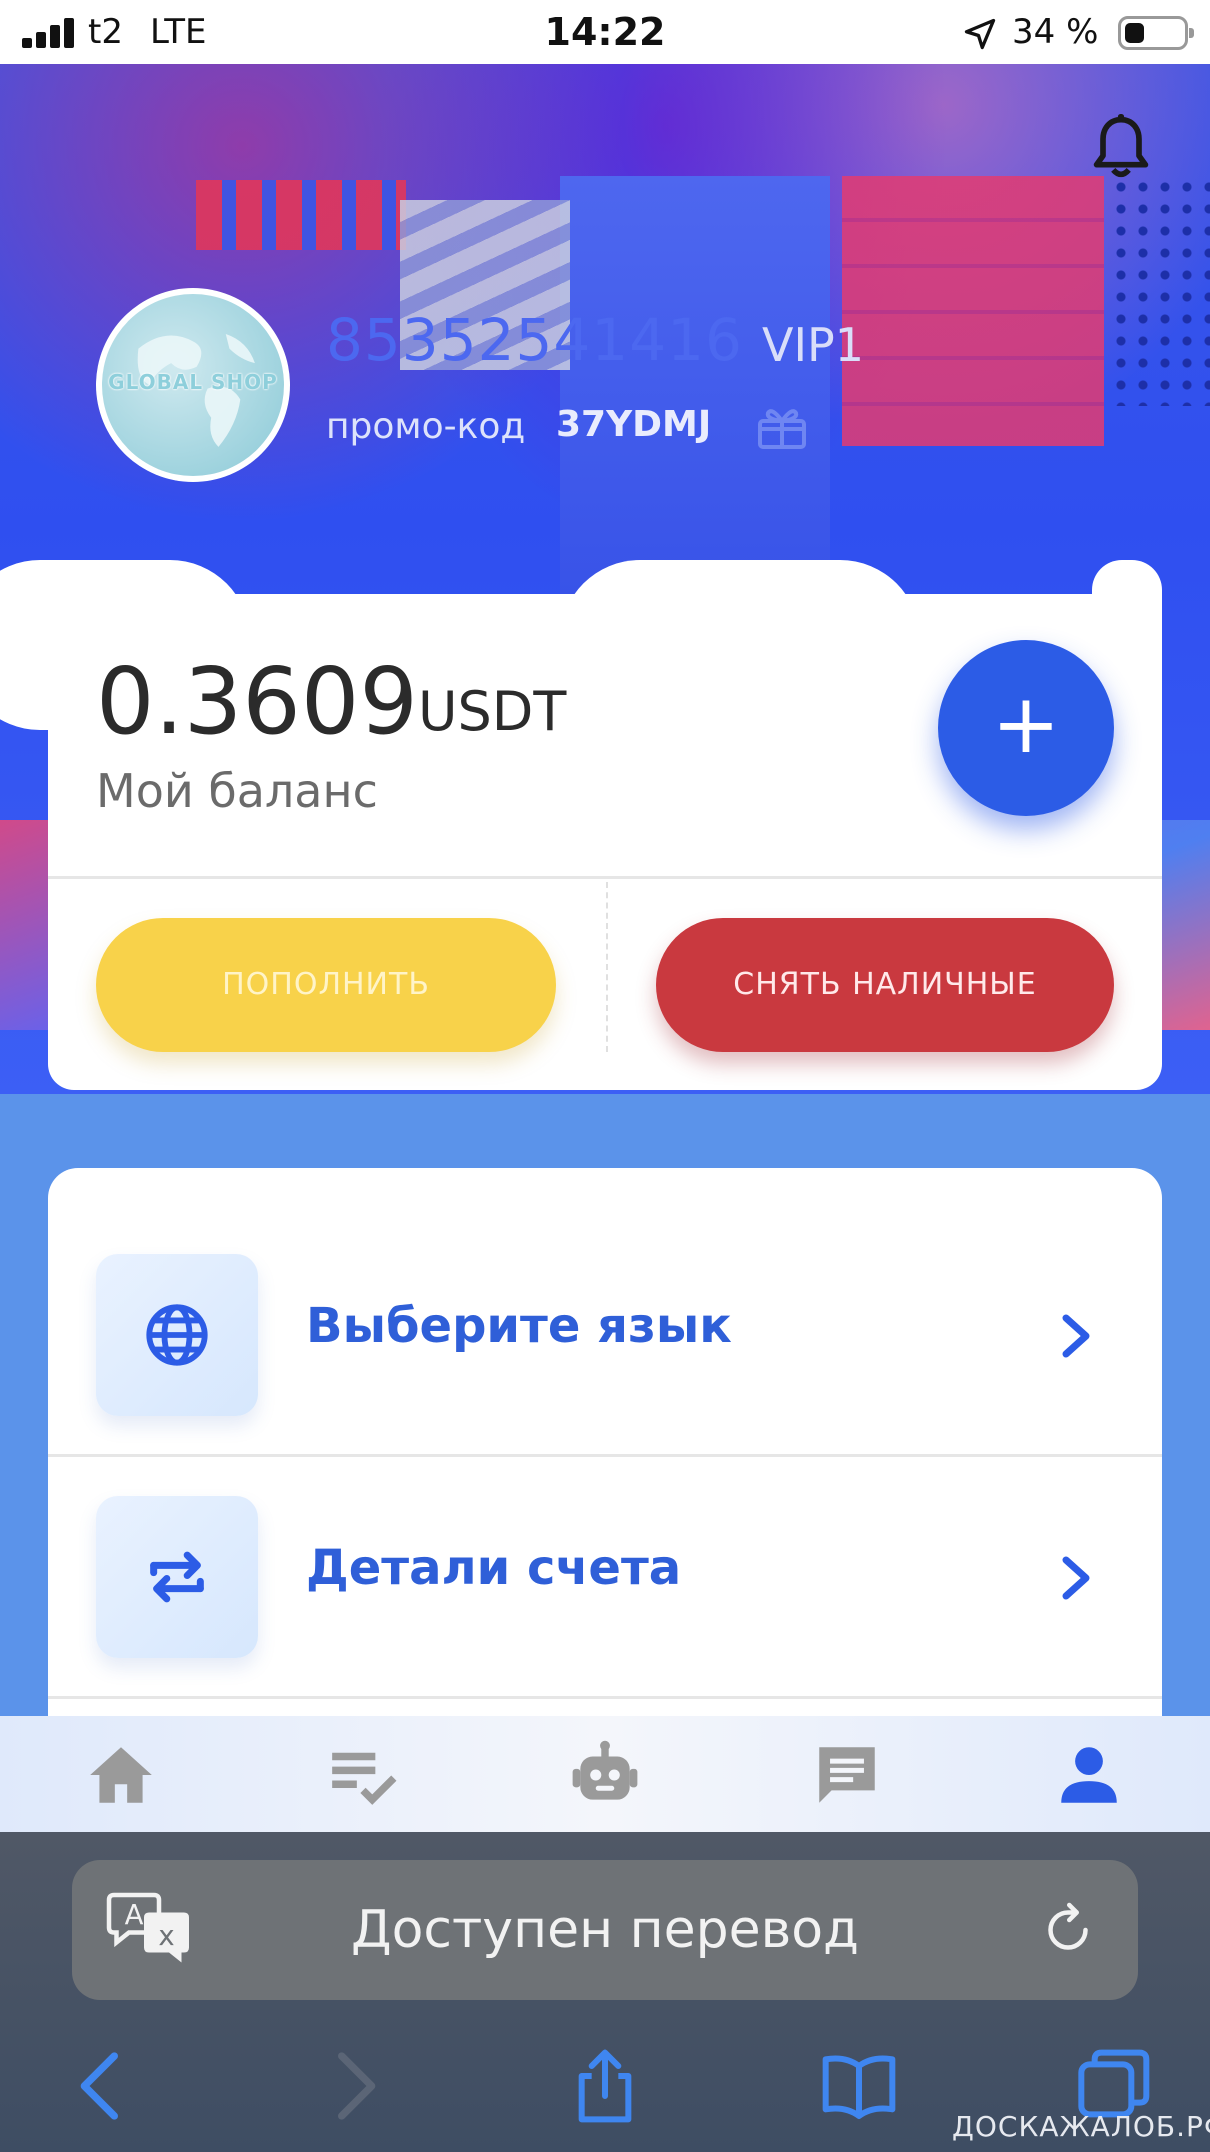  I want to click on bottom-tab-bar, so click(605, 1774).